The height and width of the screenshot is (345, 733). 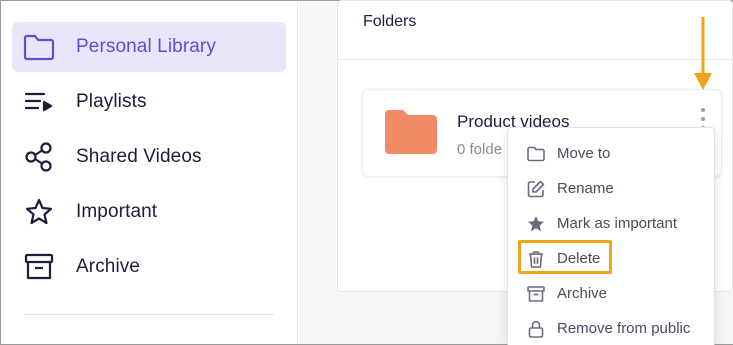 I want to click on menu-item-mark-important: Mark as important, so click(x=612, y=223).